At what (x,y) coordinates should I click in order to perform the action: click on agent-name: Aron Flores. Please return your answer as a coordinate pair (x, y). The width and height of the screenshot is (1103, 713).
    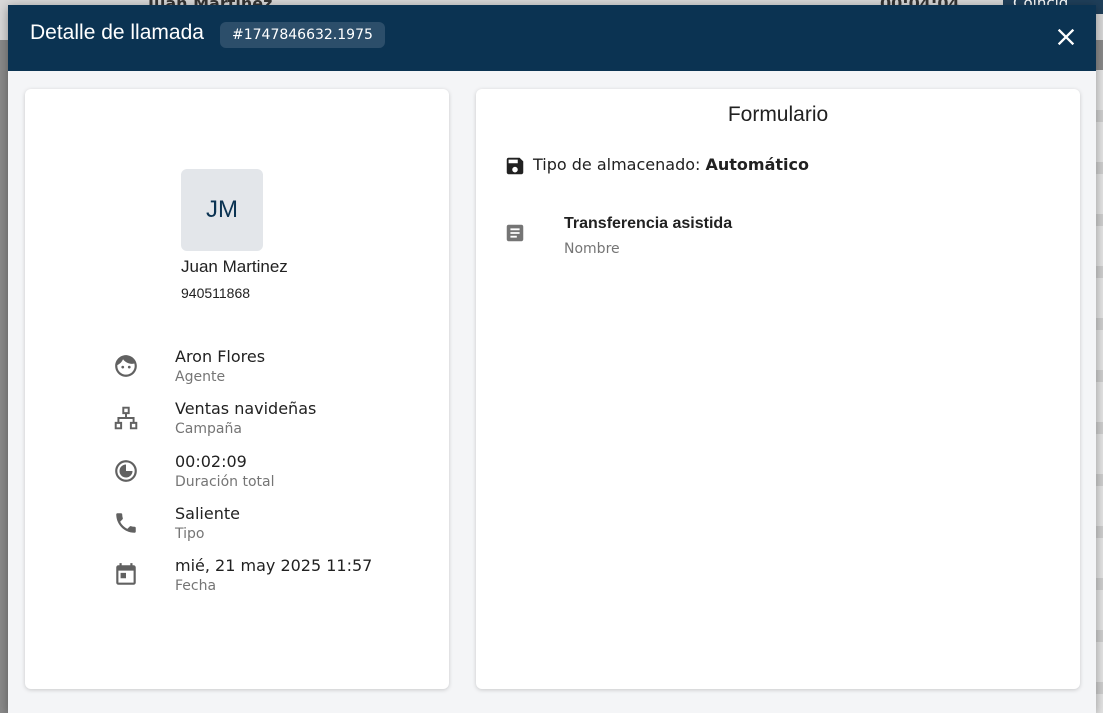
    Looking at the image, I should click on (220, 356).